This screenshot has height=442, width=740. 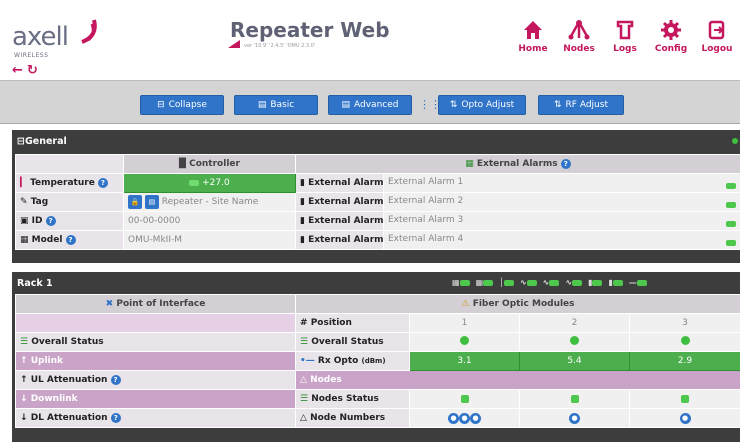 I want to click on temperature-label: ▎ Temperature ?, so click(x=69, y=183).